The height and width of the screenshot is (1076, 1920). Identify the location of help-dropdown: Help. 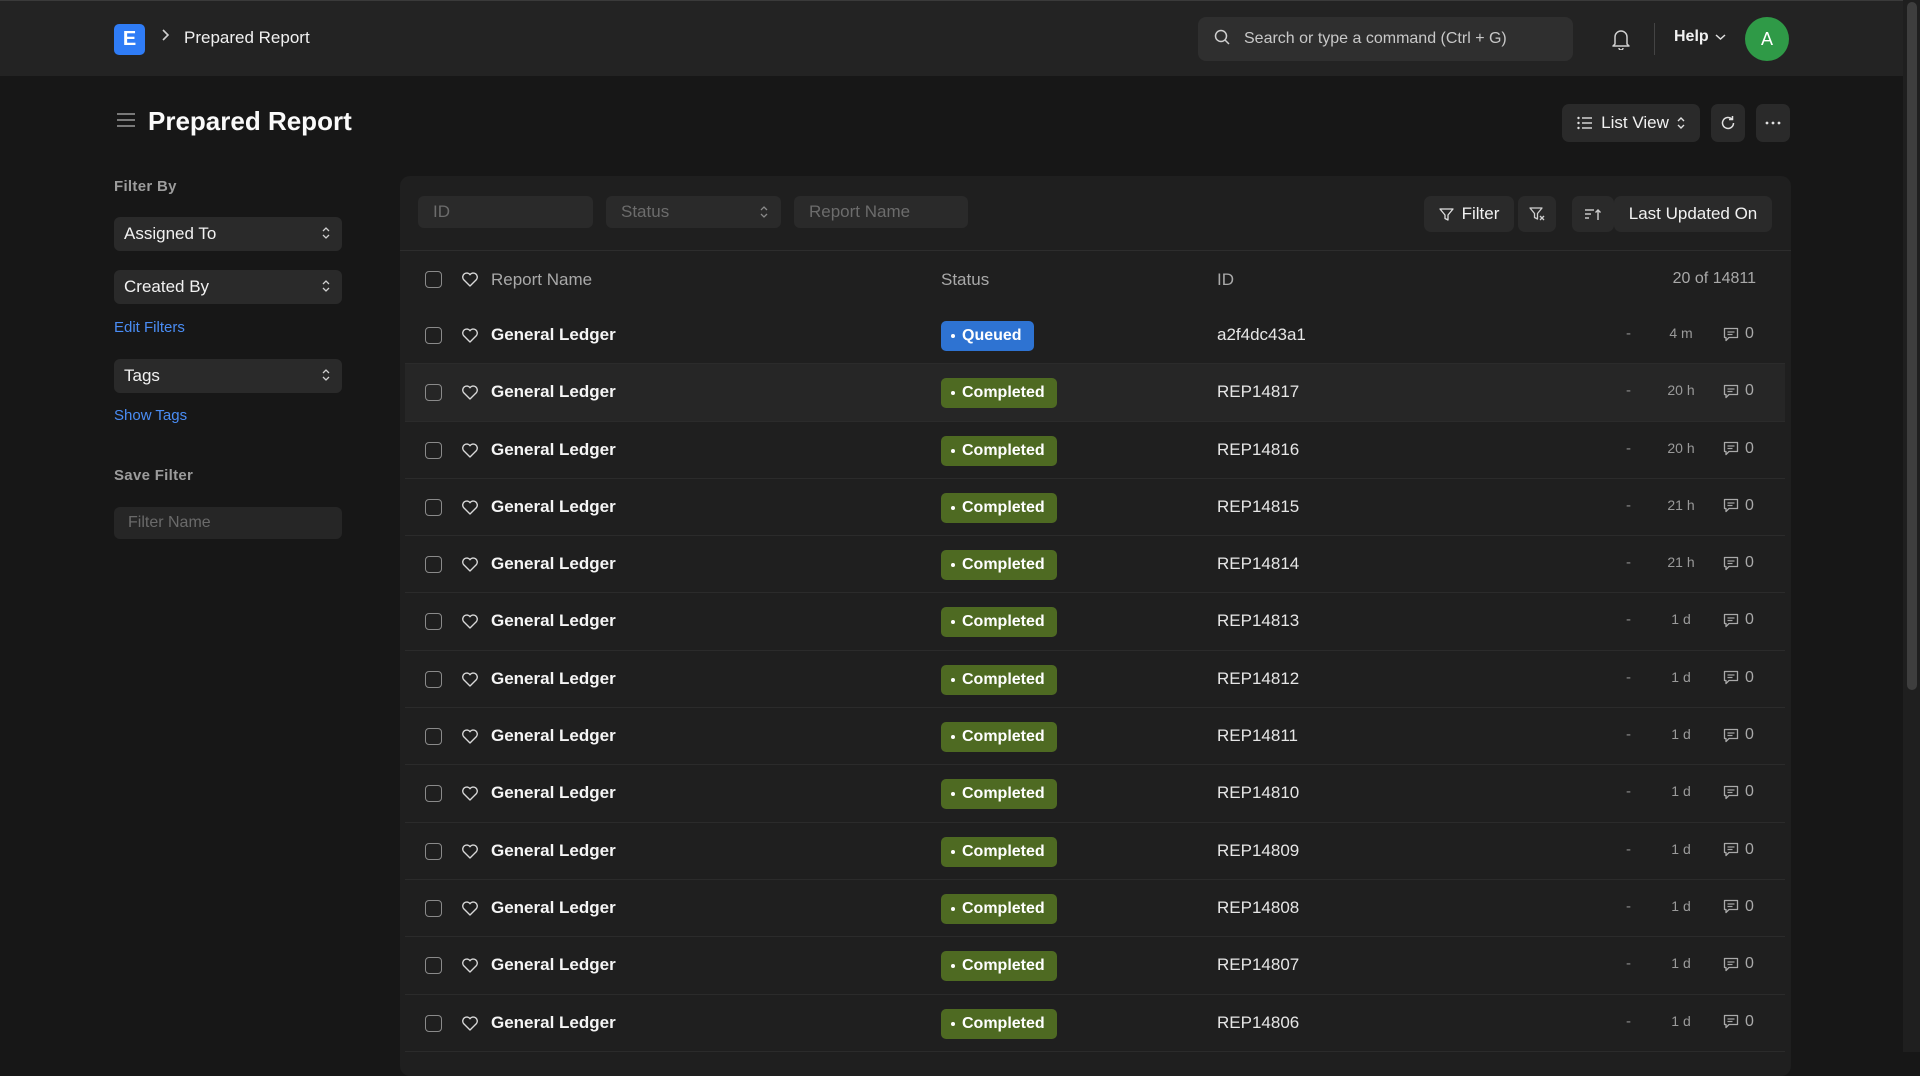
(1700, 37).